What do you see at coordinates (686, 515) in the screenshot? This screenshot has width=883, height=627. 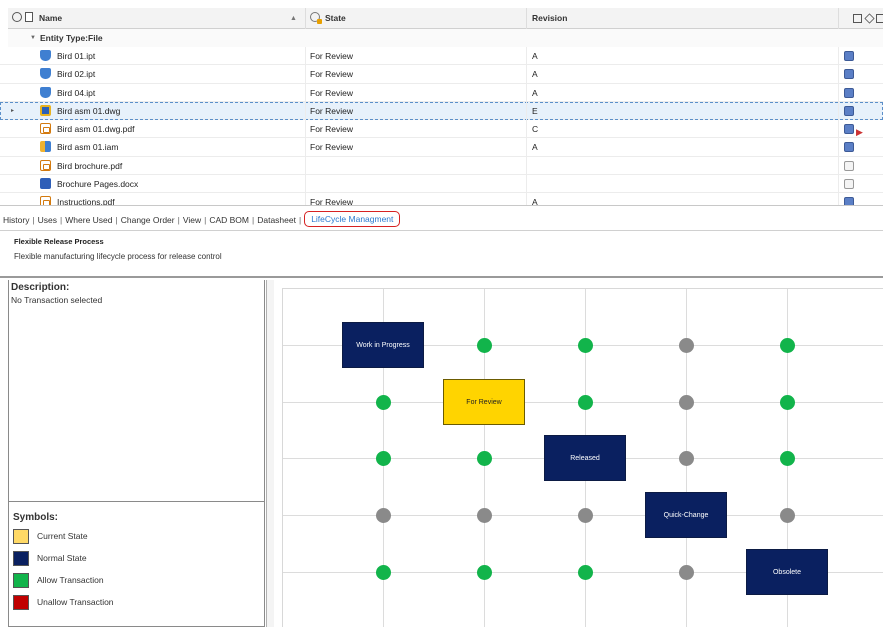 I see `state-node-quick-change: Quick-Change` at bounding box center [686, 515].